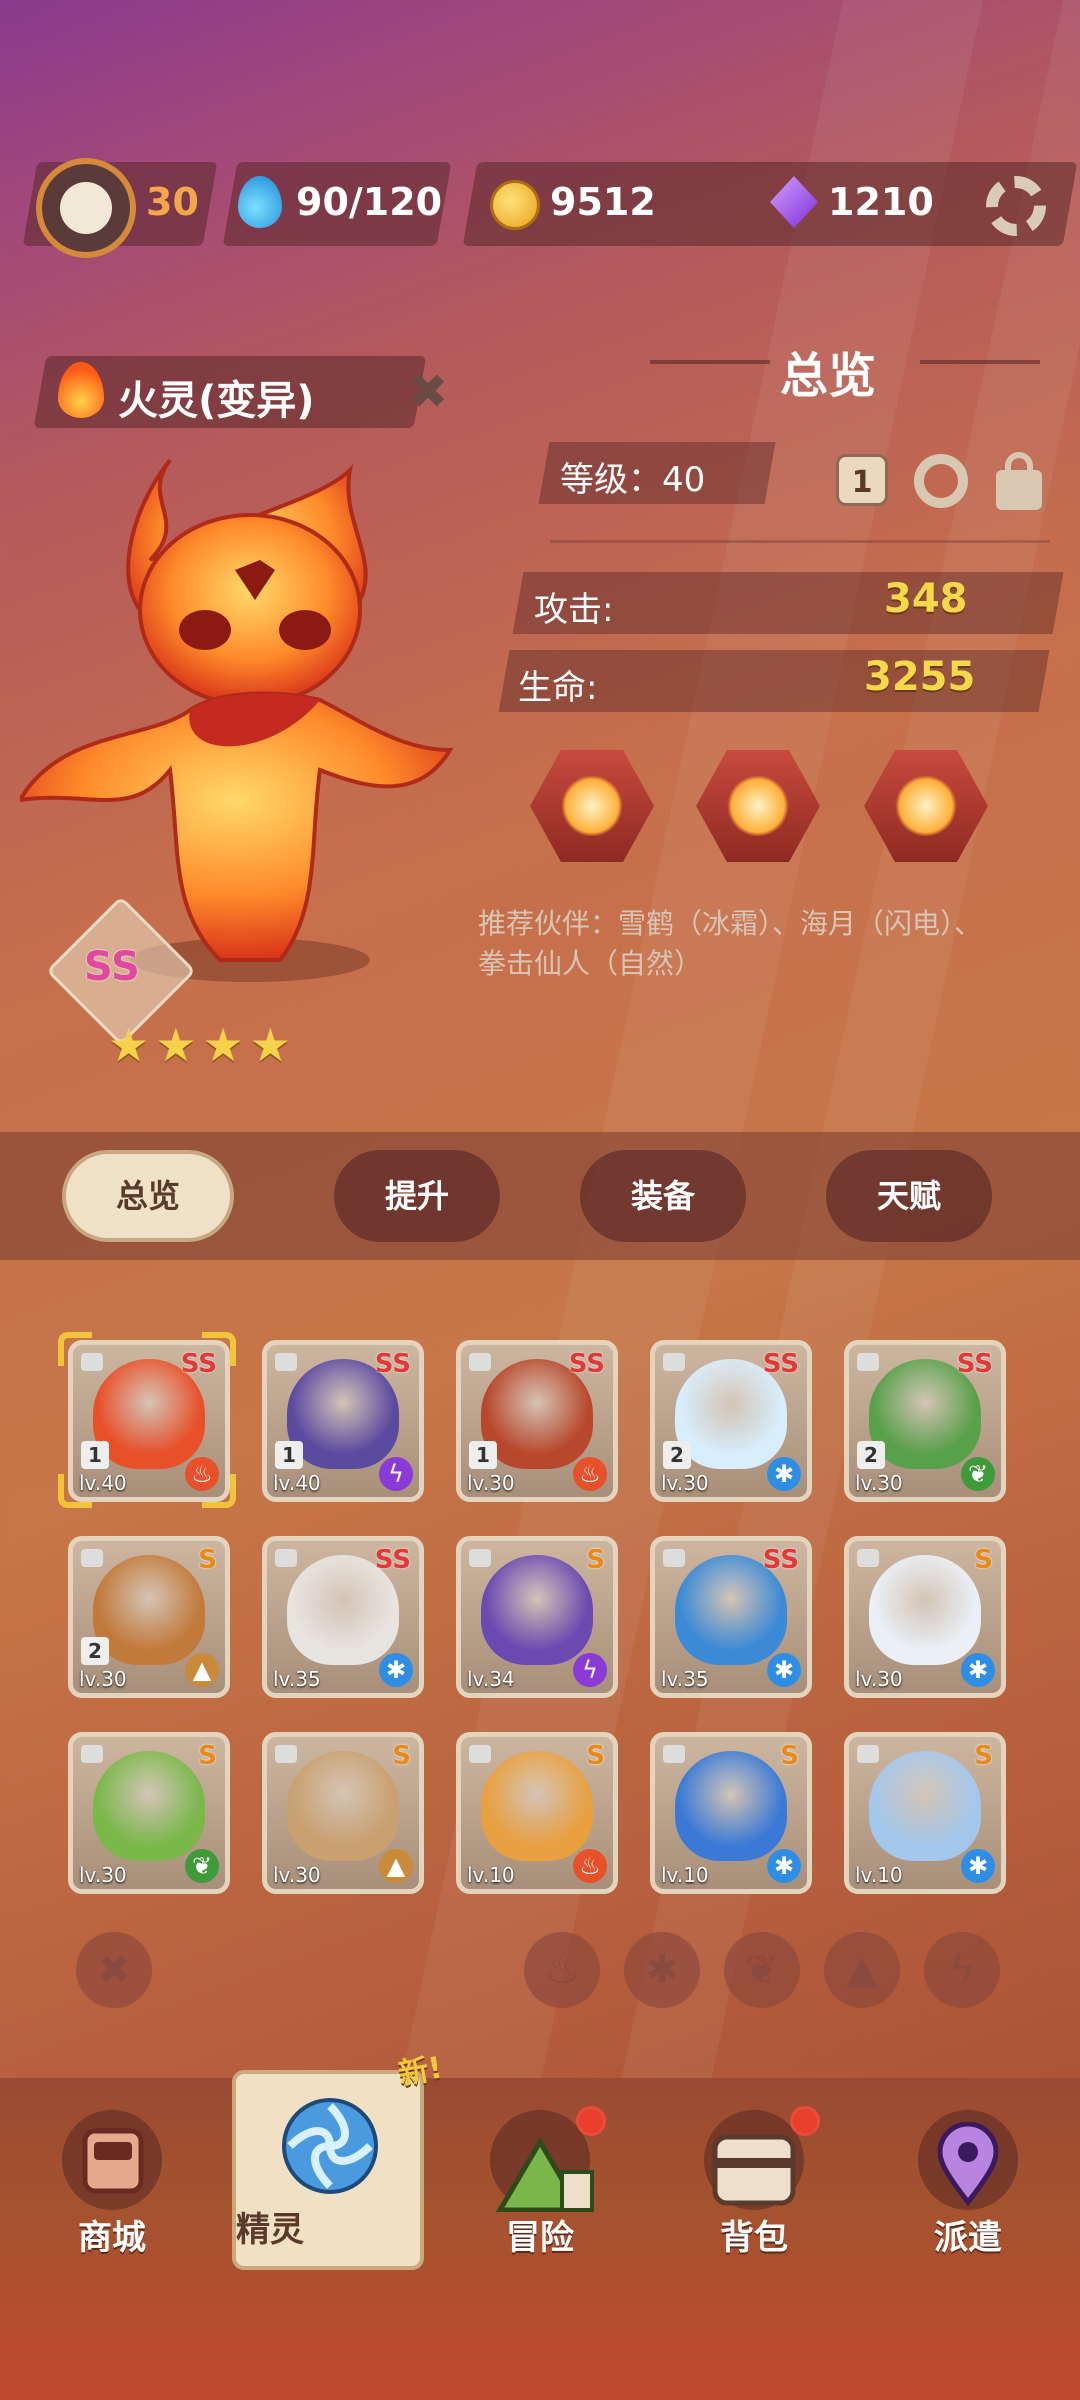 This screenshot has width=1080, height=2400. What do you see at coordinates (148, 1196) in the screenshot?
I see `tab-overview: 总览` at bounding box center [148, 1196].